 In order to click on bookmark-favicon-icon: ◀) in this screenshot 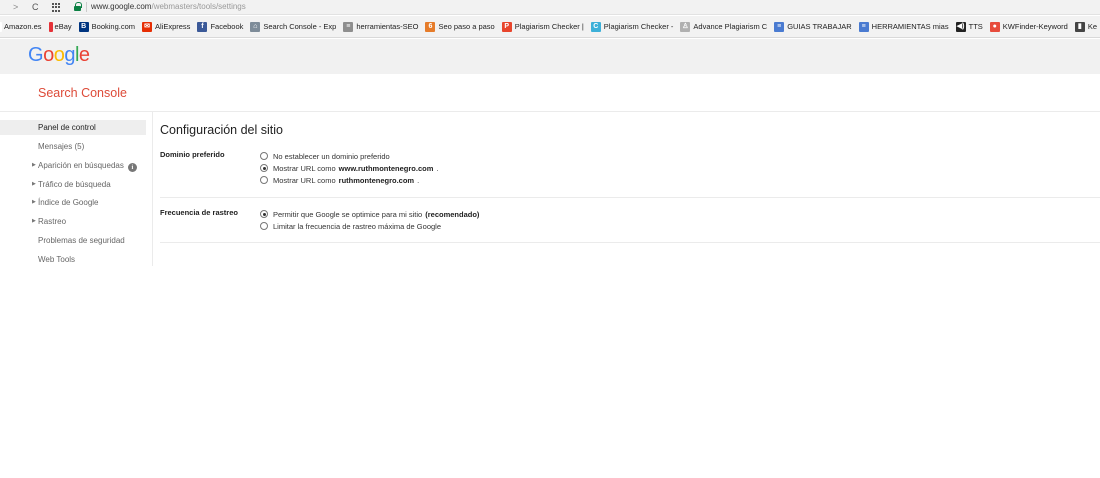, I will do `click(960, 26)`.